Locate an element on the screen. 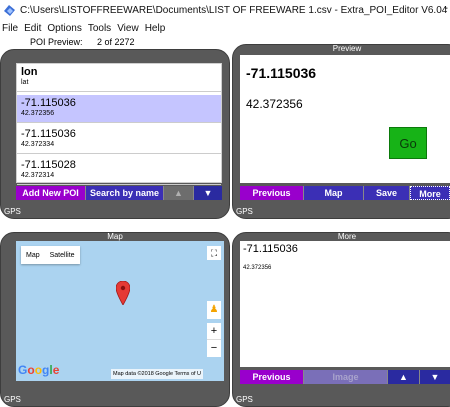 The image size is (450, 407). header-lat: lat is located at coordinates (25, 82).